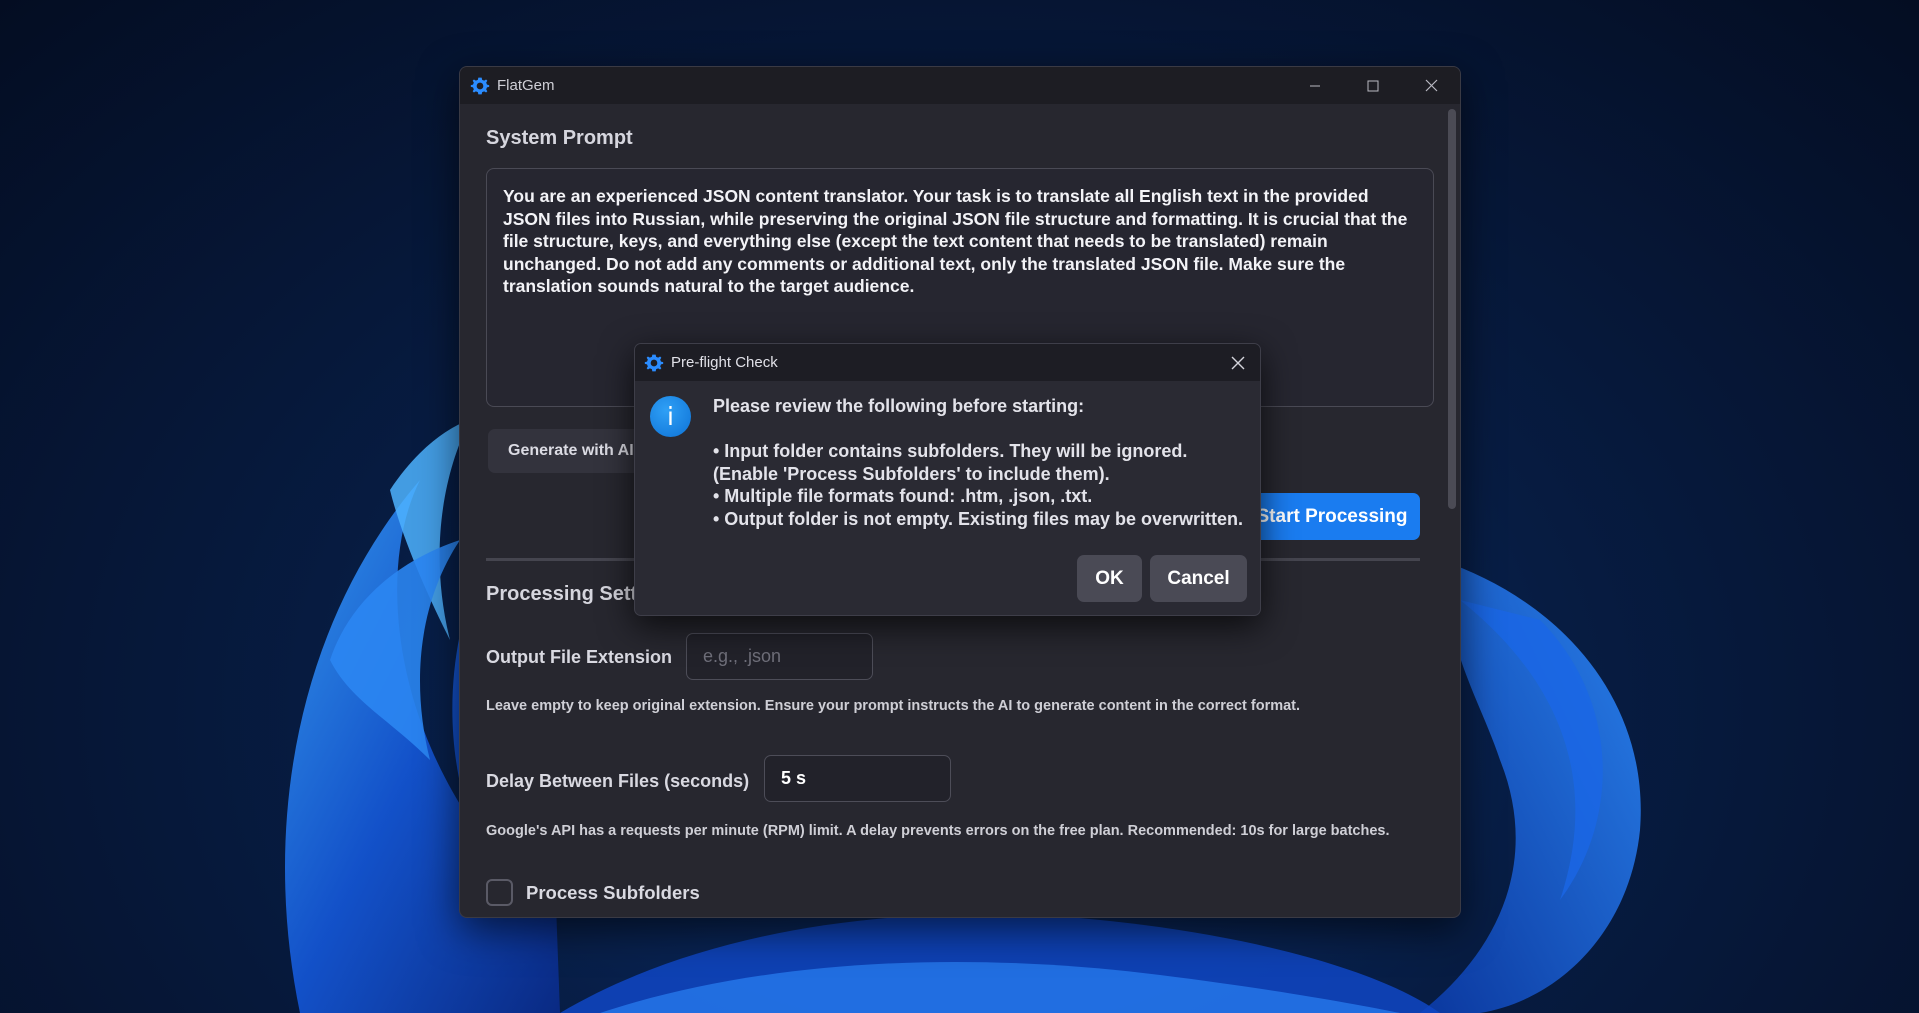 The height and width of the screenshot is (1013, 1919). What do you see at coordinates (499, 892) in the screenshot?
I see `process-subfolders-checkbox` at bounding box center [499, 892].